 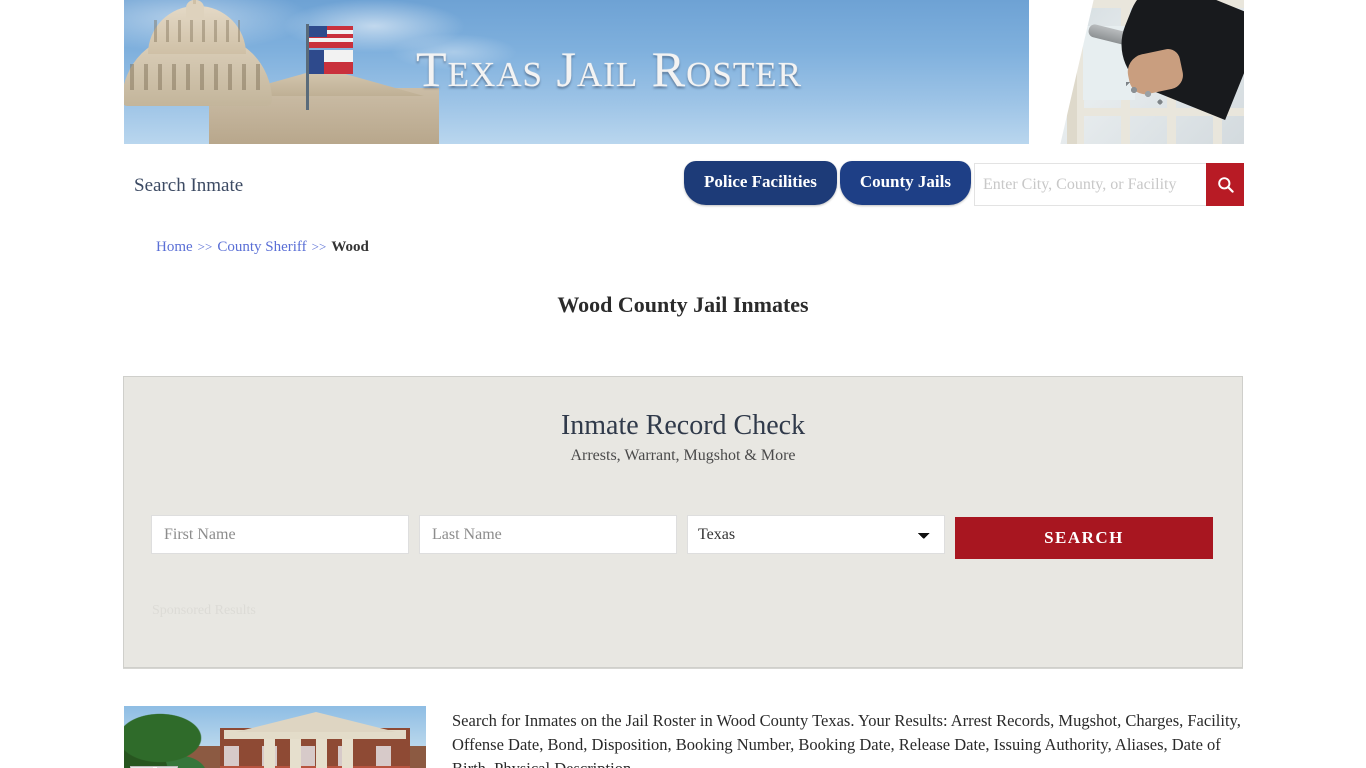 I want to click on search-input, so click(x=1090, y=184).